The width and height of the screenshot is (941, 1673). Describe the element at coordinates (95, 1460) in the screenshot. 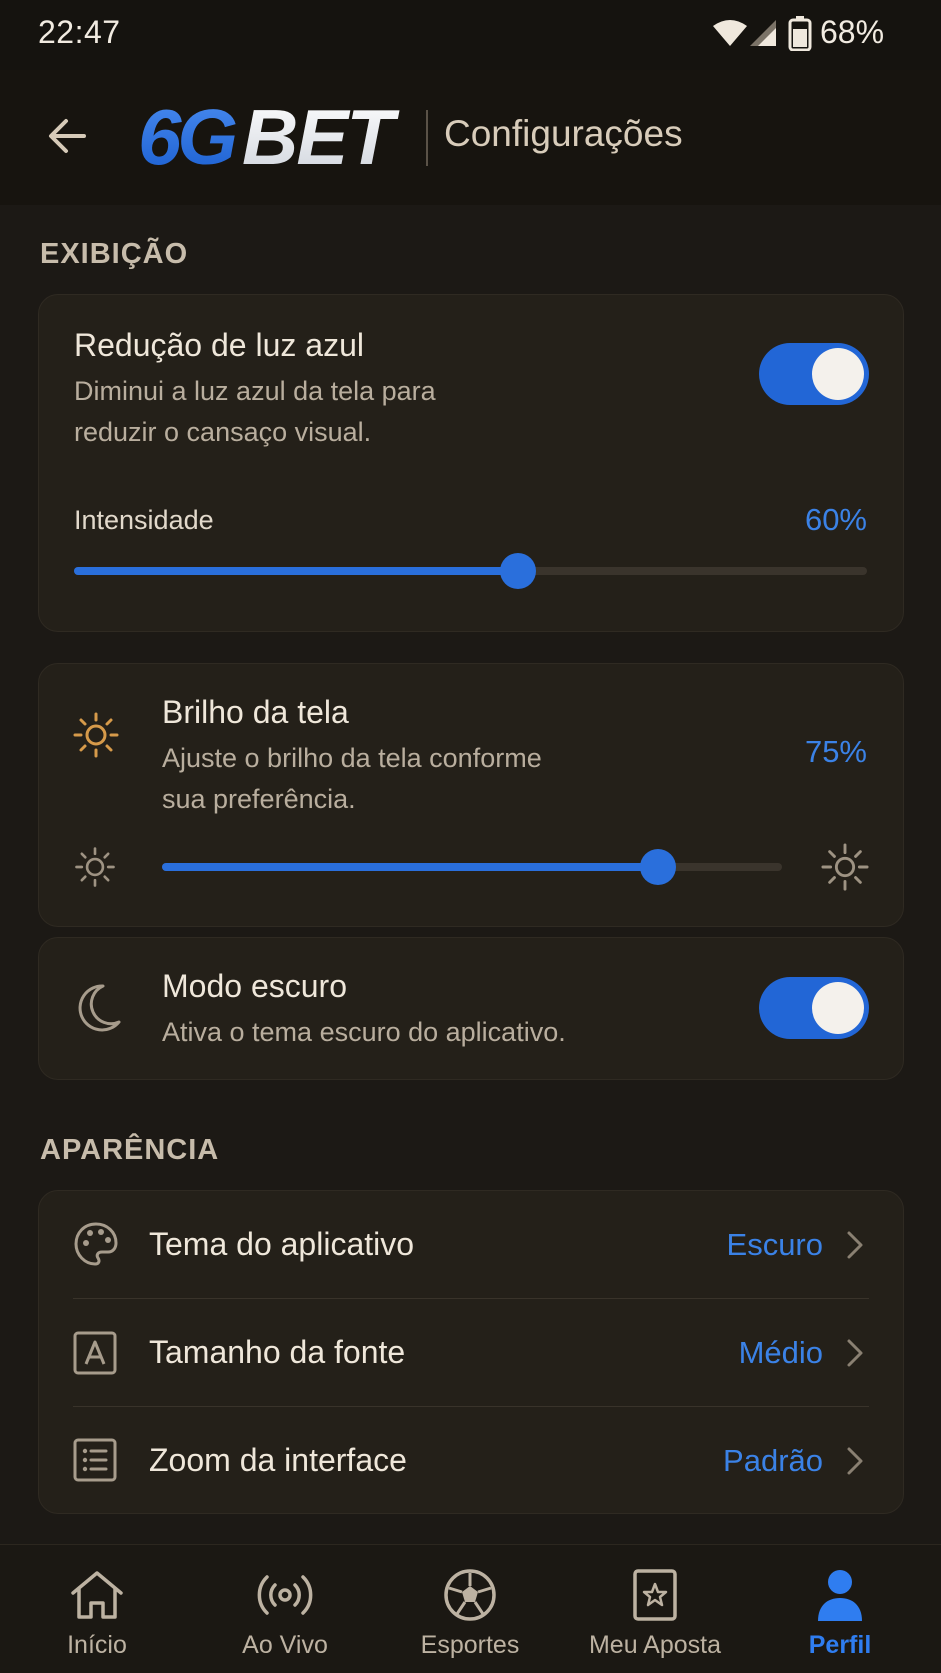

I see `zoom-list-icon` at that location.